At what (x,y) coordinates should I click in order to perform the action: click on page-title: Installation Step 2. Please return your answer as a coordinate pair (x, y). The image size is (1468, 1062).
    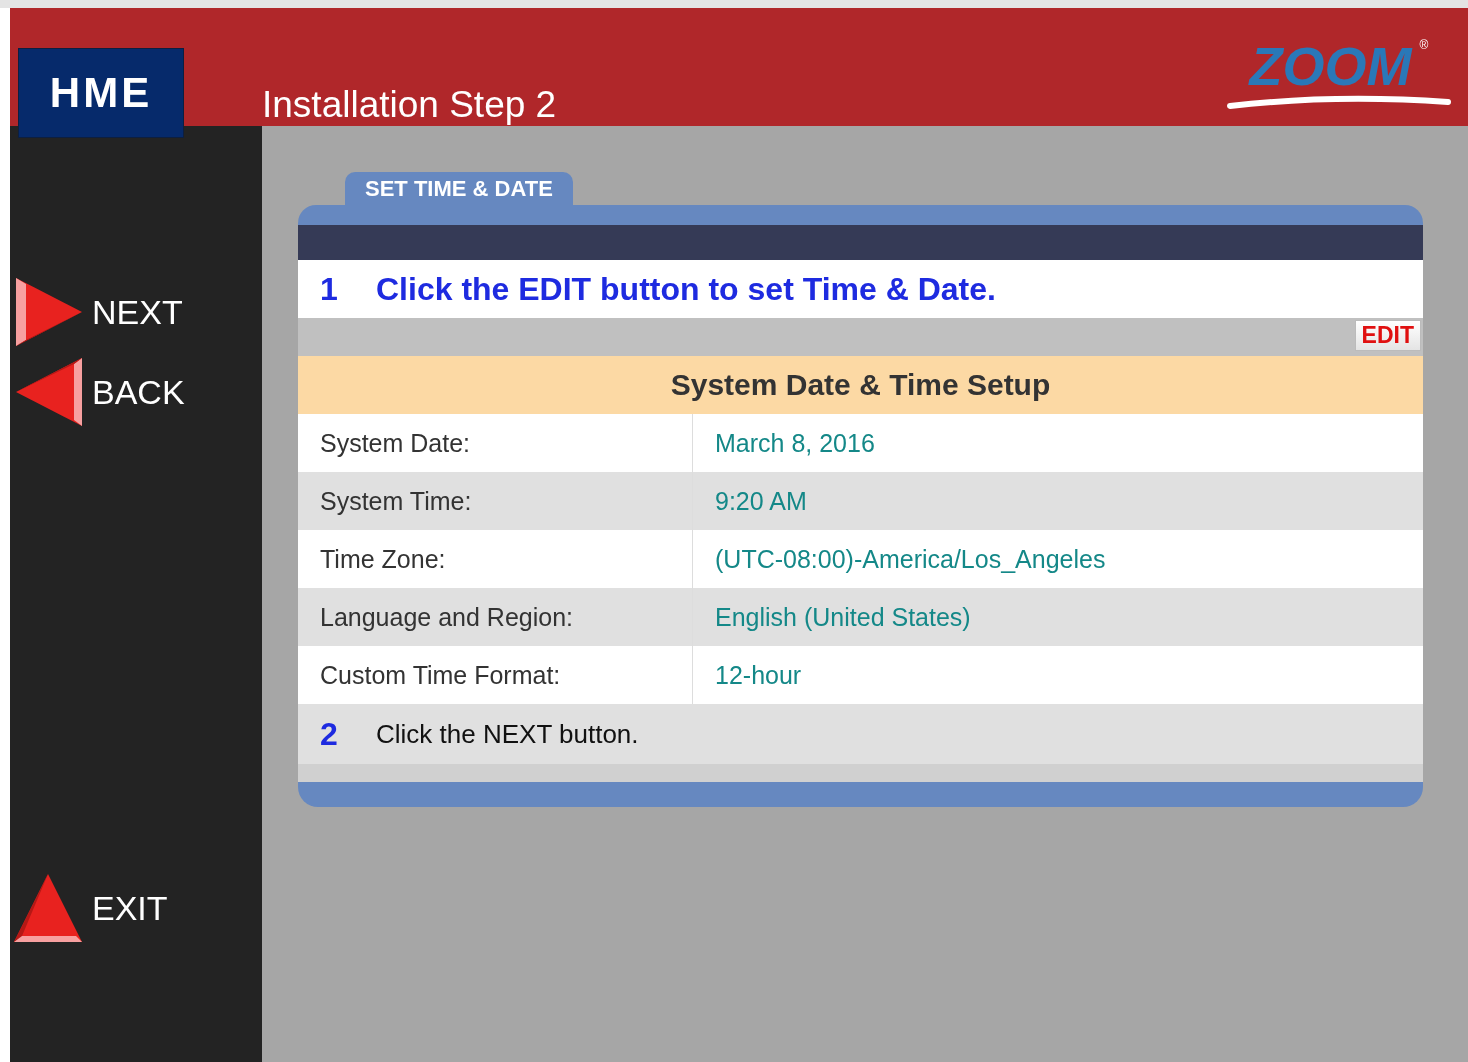
    Looking at the image, I should click on (409, 105).